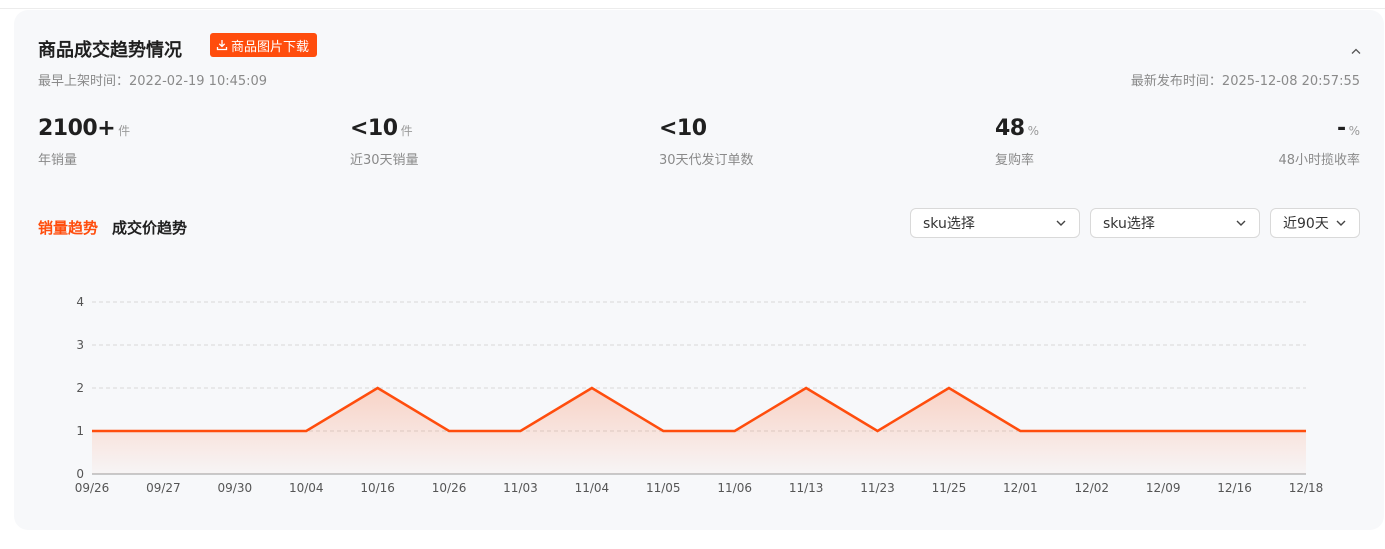 This screenshot has width=1385, height=549. I want to click on y-tick-label: 3, so click(80, 345).